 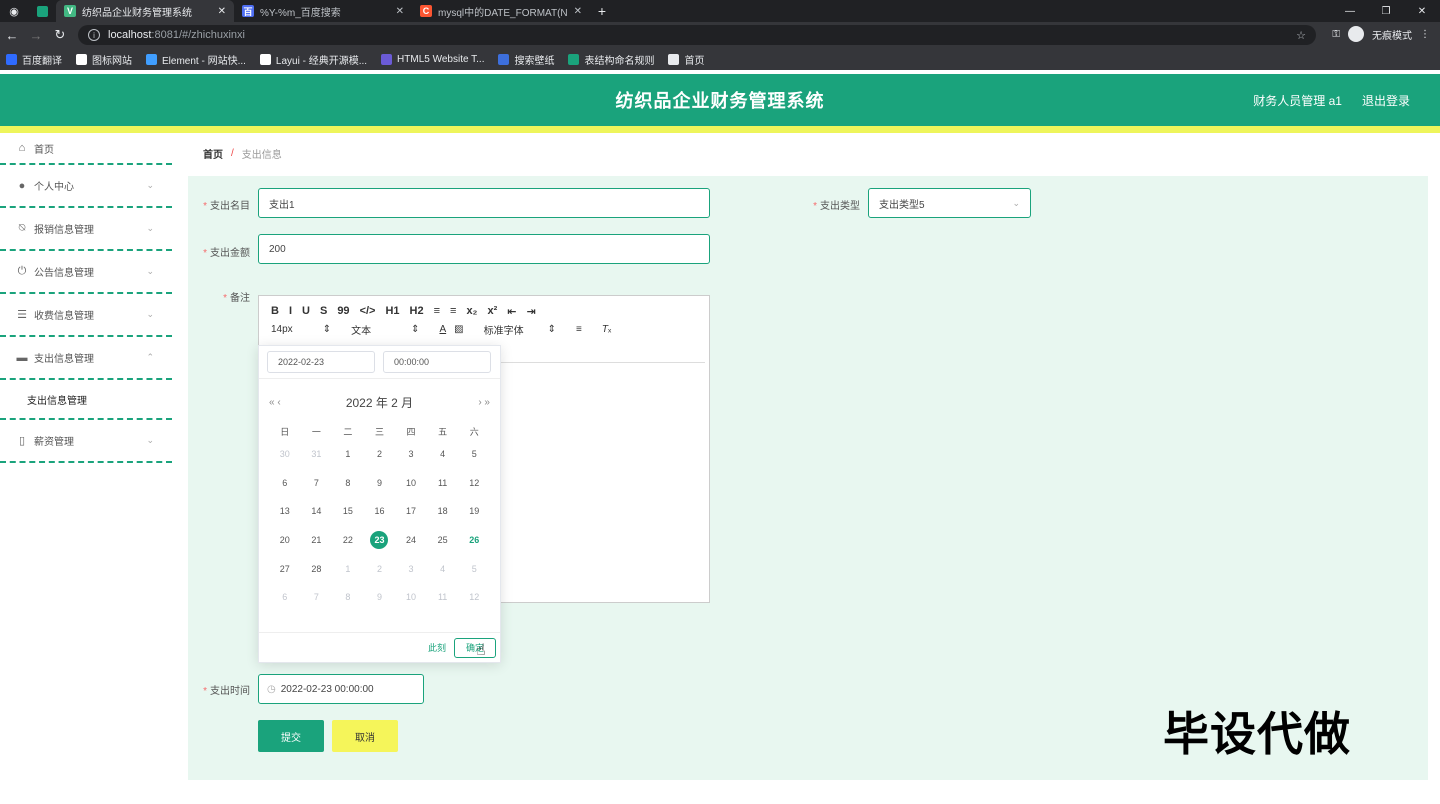 I want to click on calendar-day: 22, so click(x=348, y=540).